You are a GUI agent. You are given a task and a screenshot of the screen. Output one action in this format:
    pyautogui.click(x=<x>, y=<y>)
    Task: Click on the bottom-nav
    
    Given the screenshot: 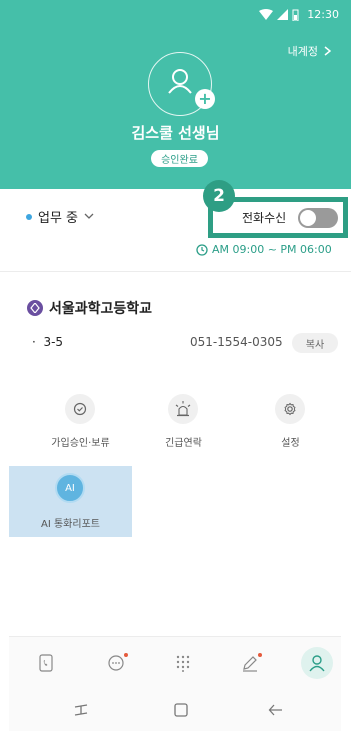 What is the action you would take?
    pyautogui.click(x=175, y=661)
    